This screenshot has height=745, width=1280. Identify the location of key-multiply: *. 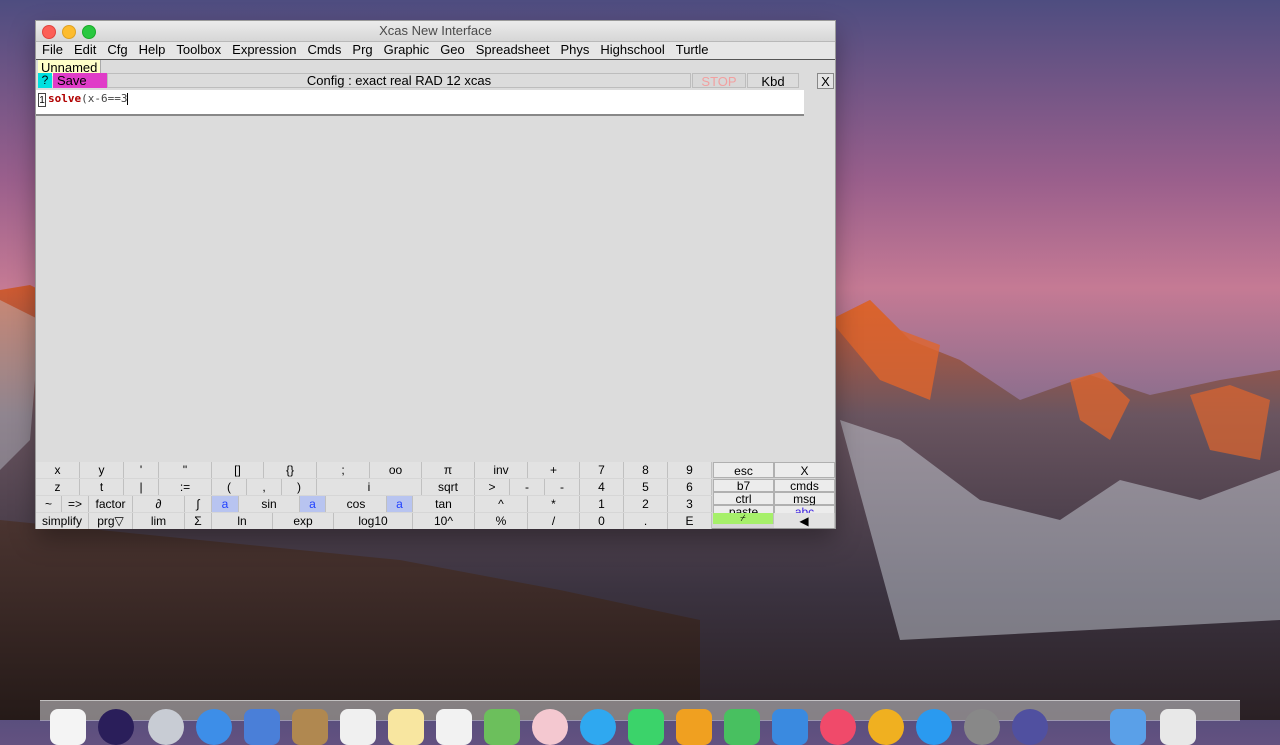
(554, 504).